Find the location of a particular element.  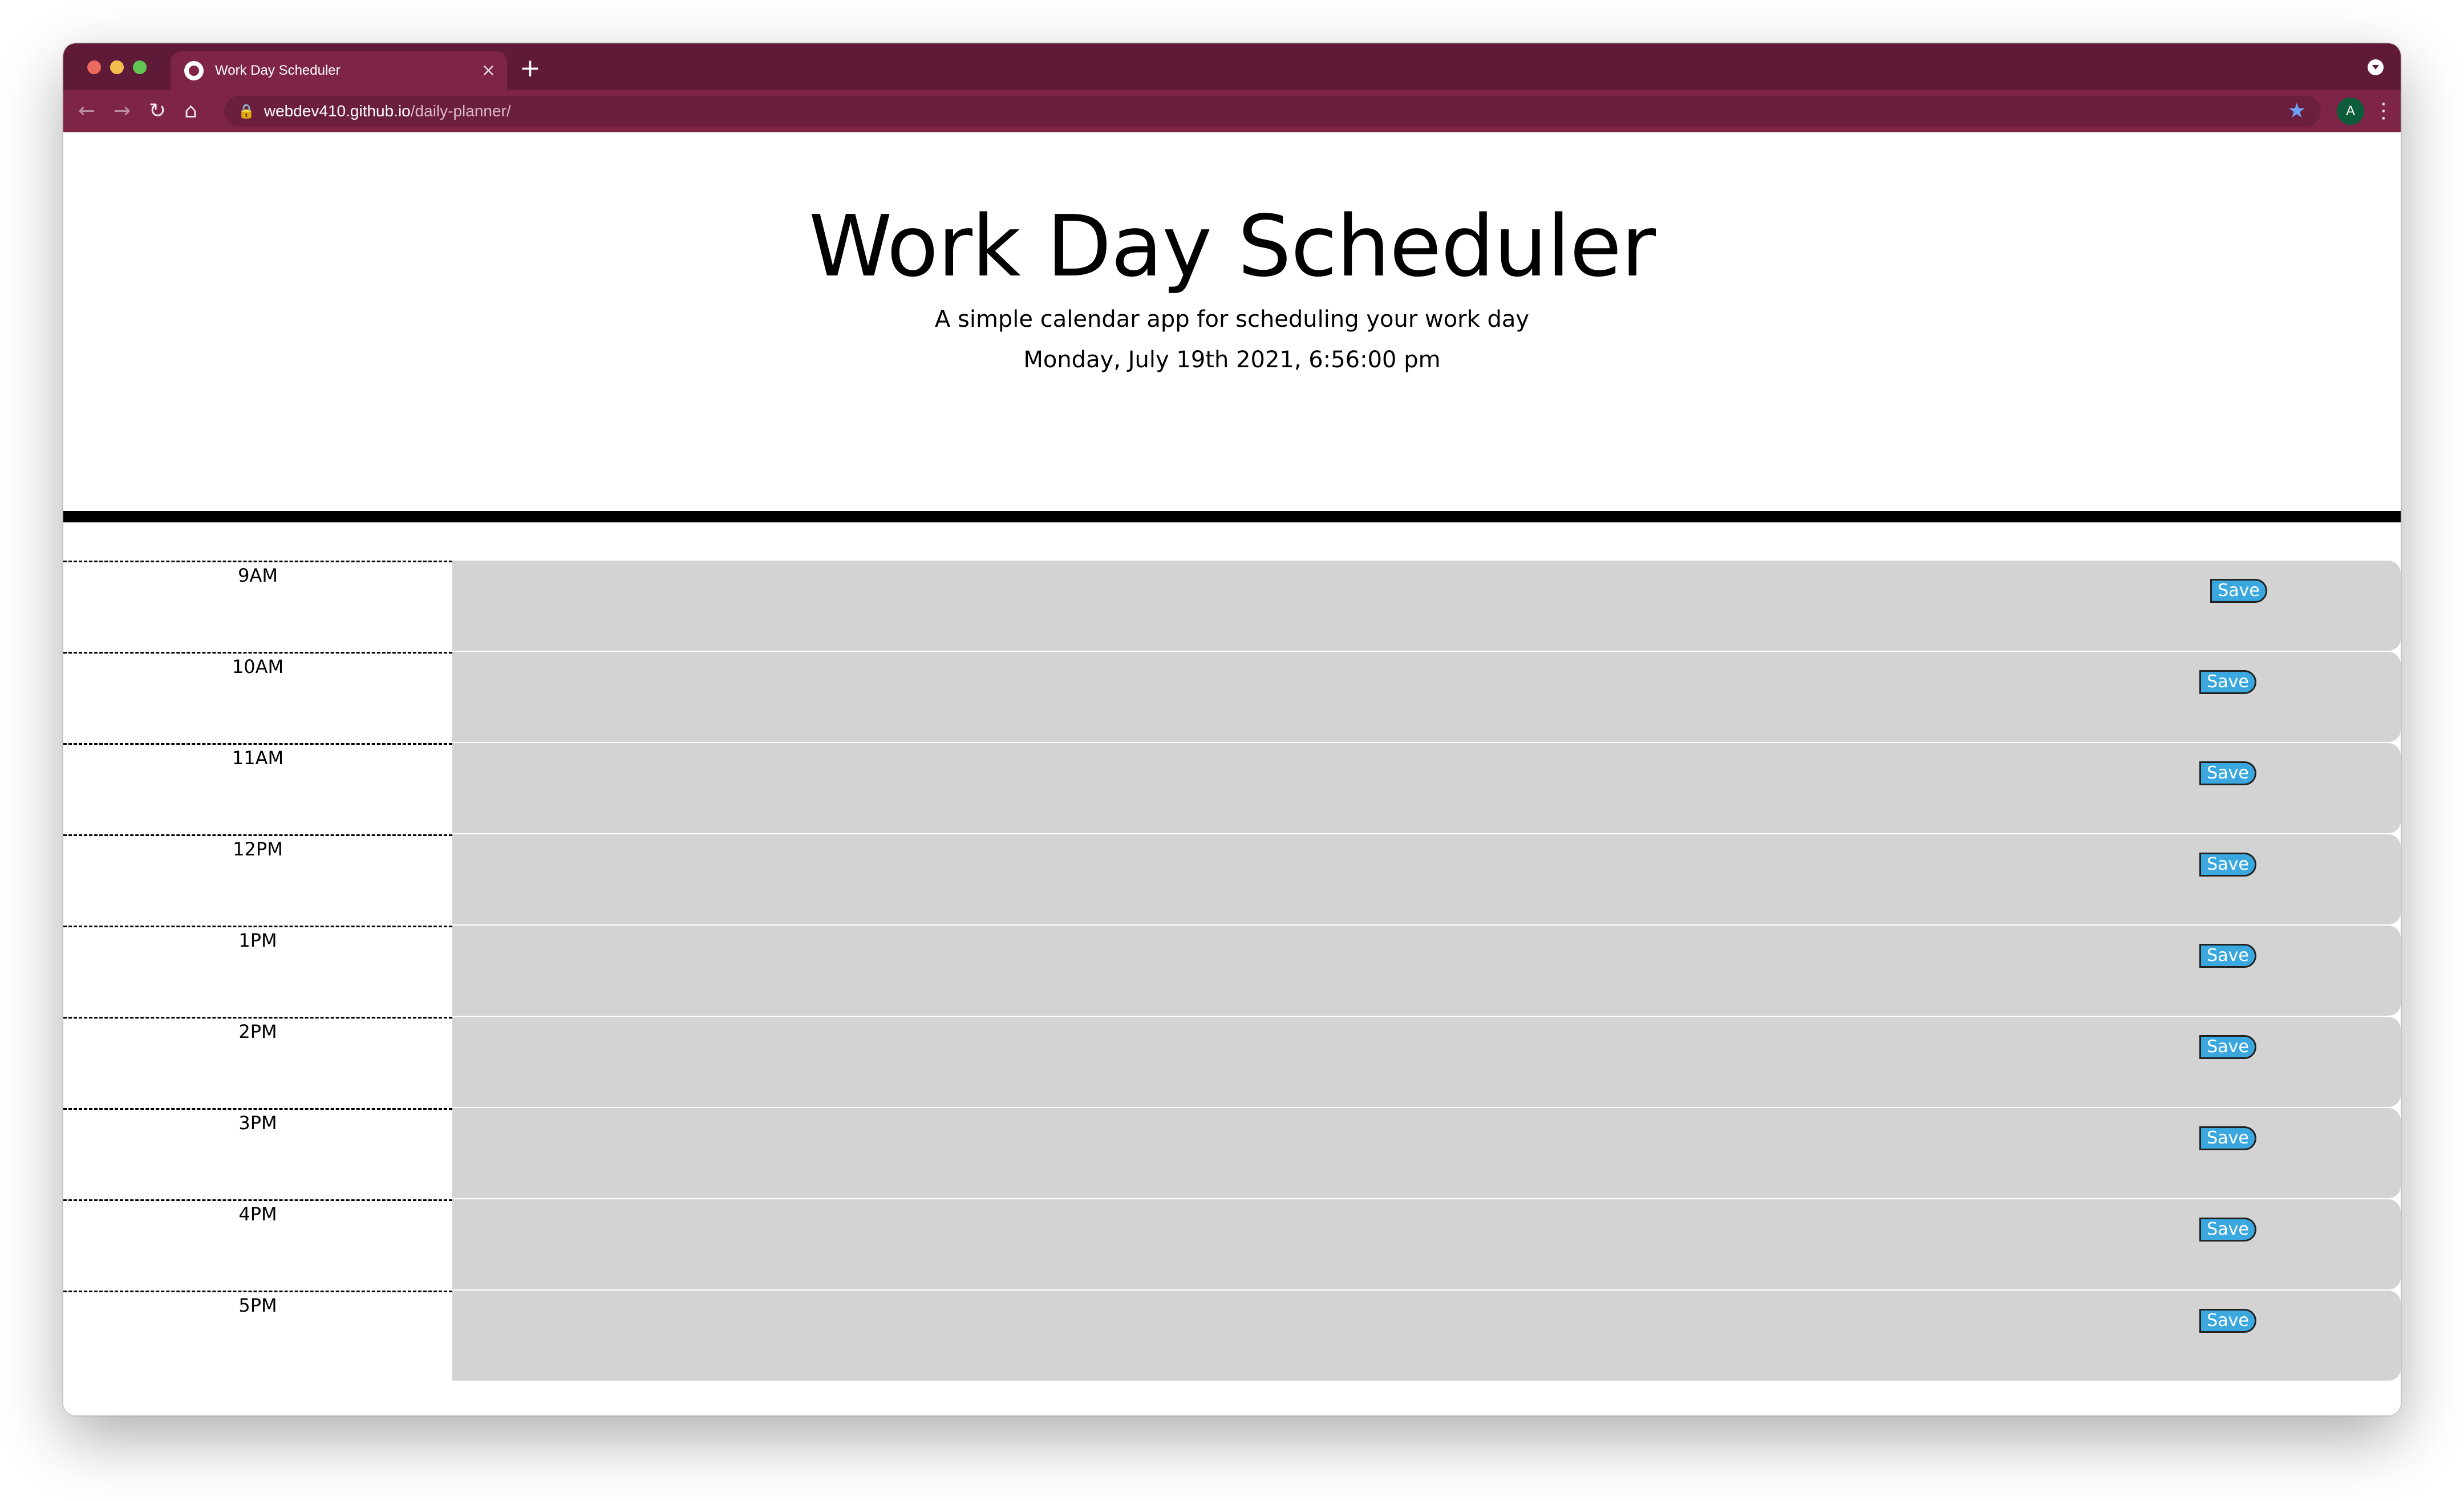

time-block-2pm: 2PM Save is located at coordinates (1232, 1062).